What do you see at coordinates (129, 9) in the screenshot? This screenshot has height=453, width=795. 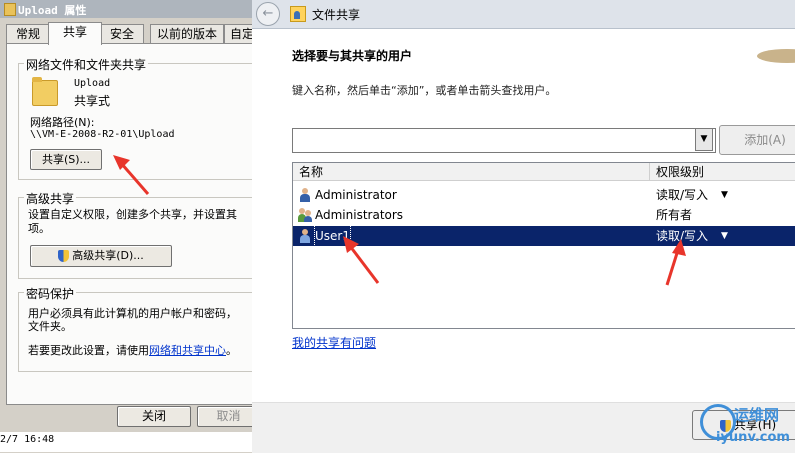 I see `properties-title-bar: Upload 属性` at bounding box center [129, 9].